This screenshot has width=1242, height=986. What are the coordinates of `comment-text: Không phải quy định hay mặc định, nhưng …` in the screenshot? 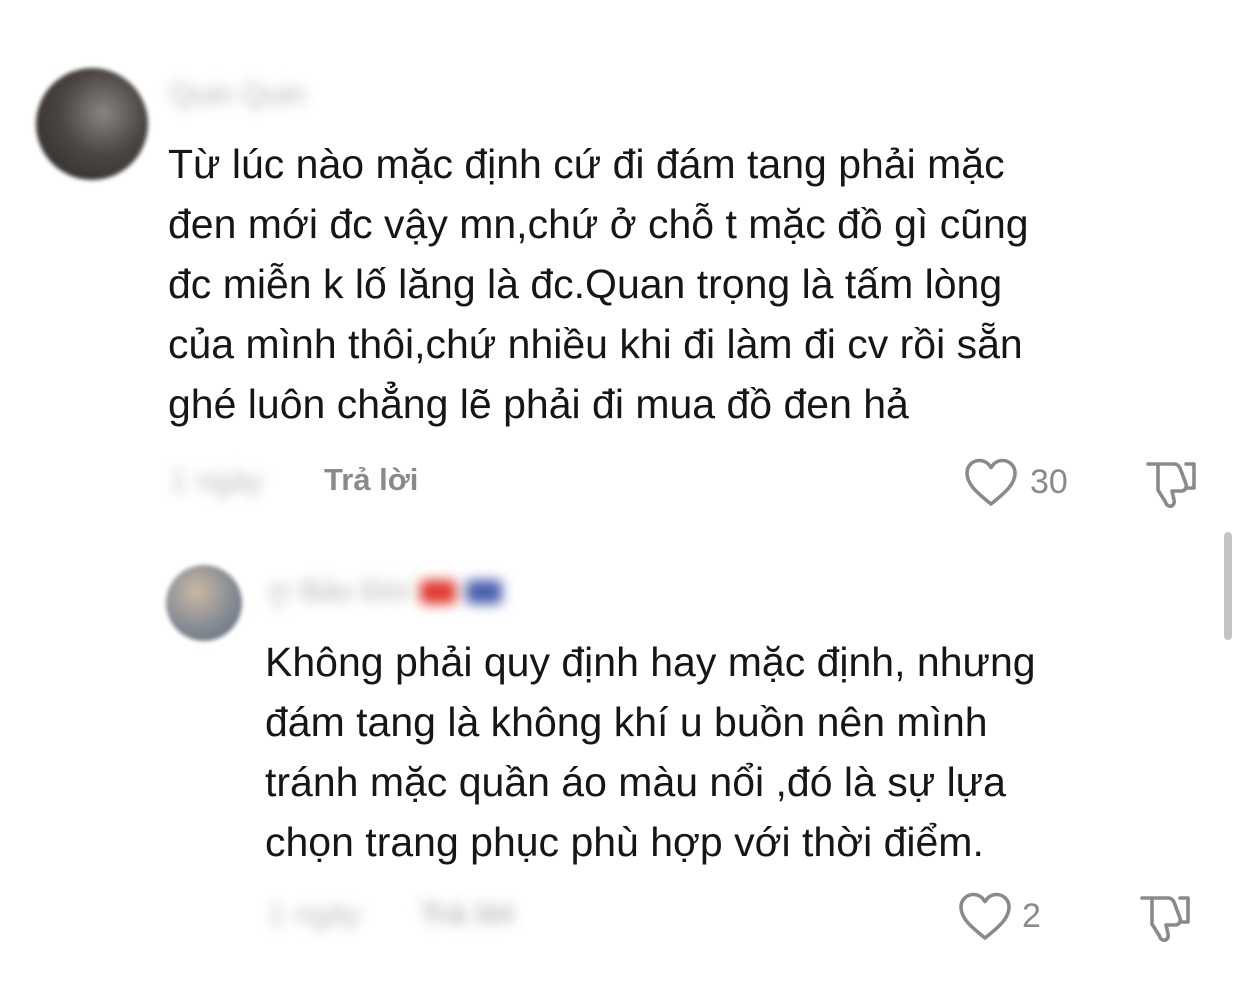 It's located at (650, 752).